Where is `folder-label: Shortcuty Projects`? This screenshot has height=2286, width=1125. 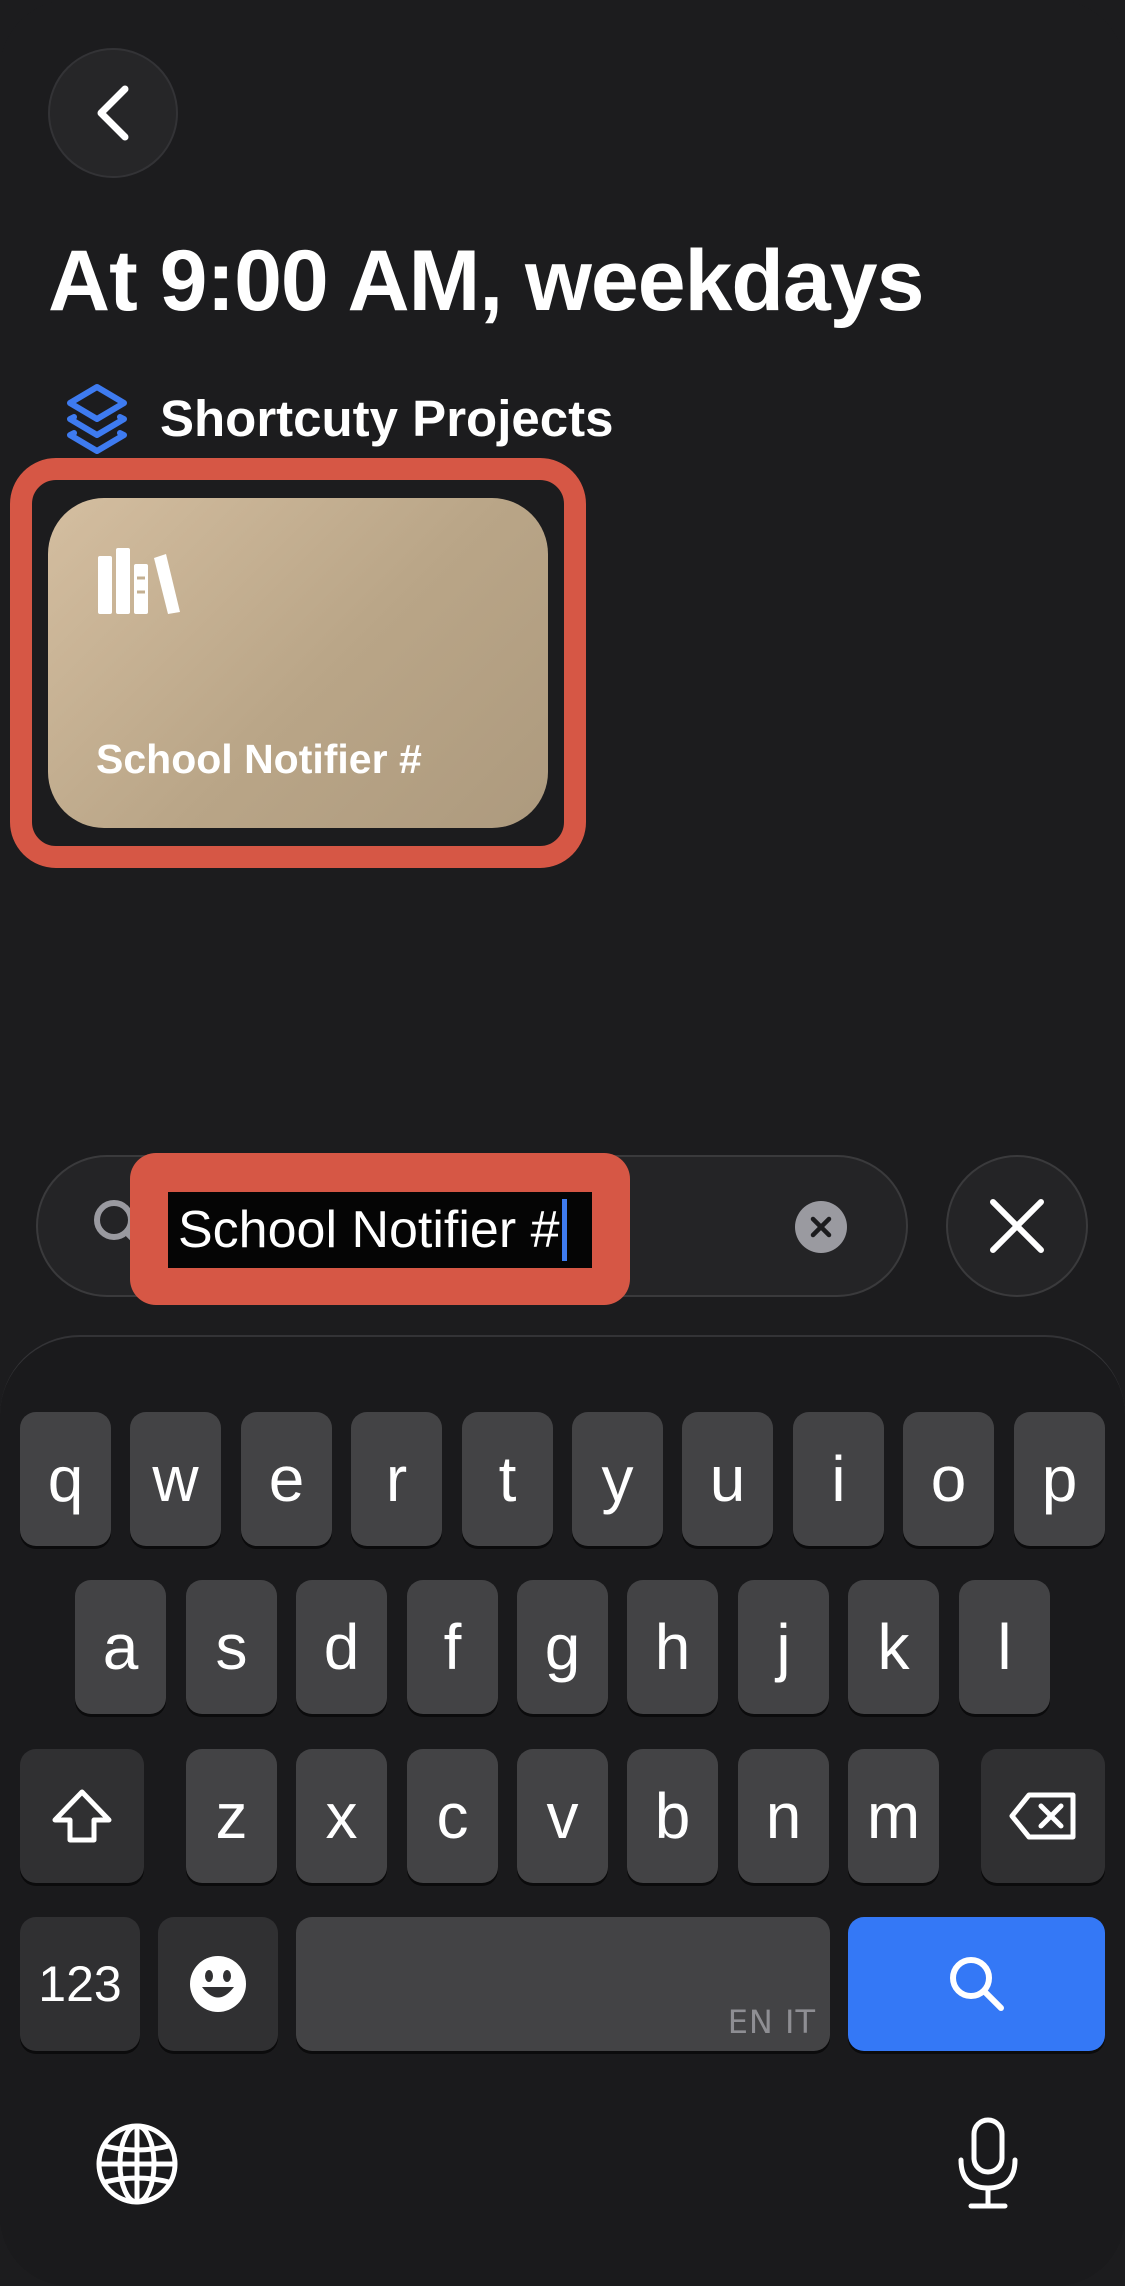 folder-label: Shortcuty Projects is located at coordinates (387, 418).